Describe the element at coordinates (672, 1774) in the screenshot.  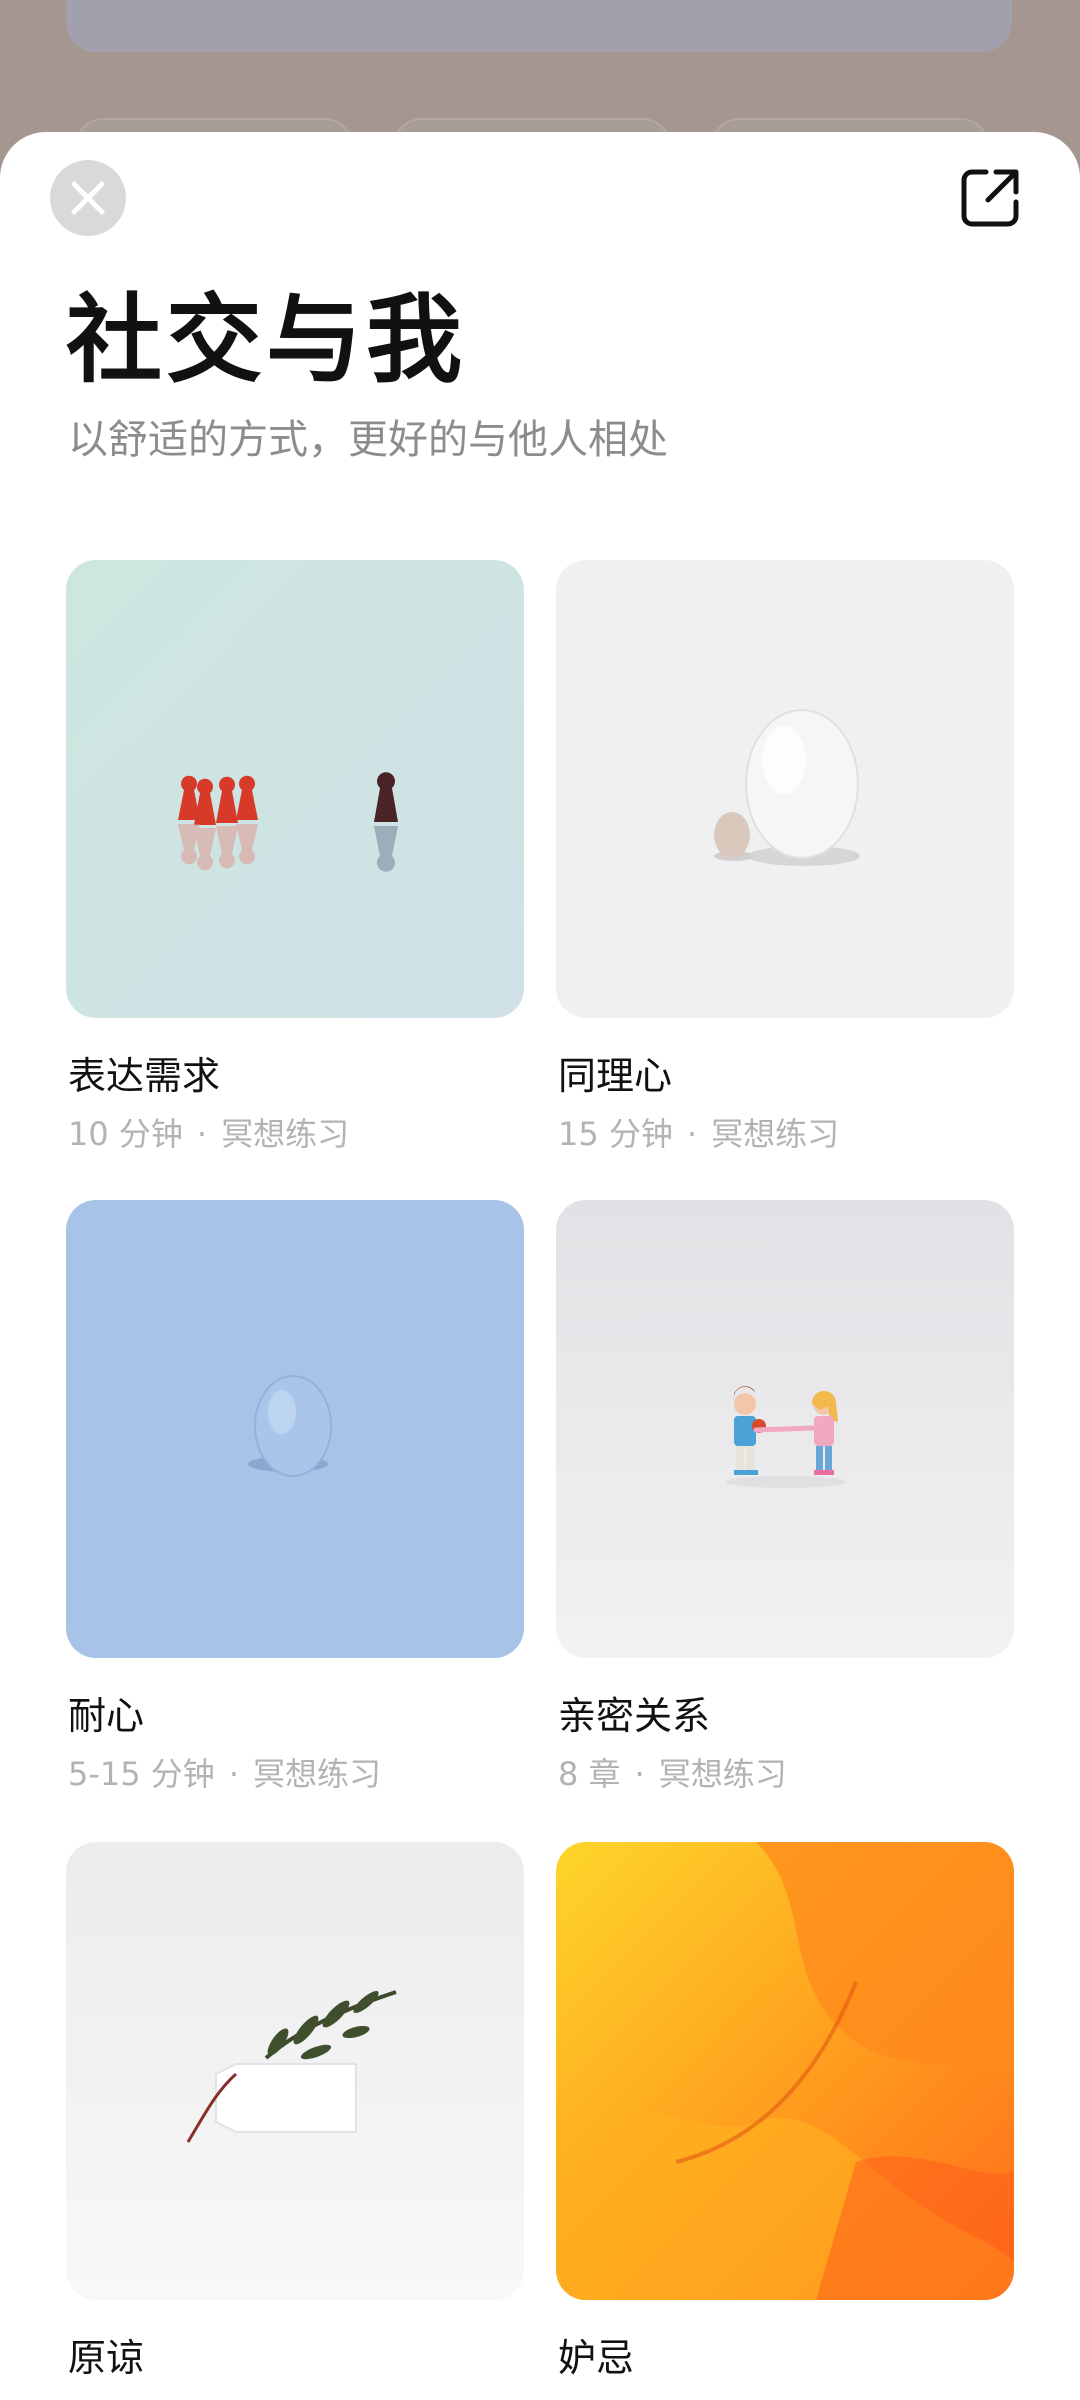
I see `course-meta: 8 章 · 冥想练习` at that location.